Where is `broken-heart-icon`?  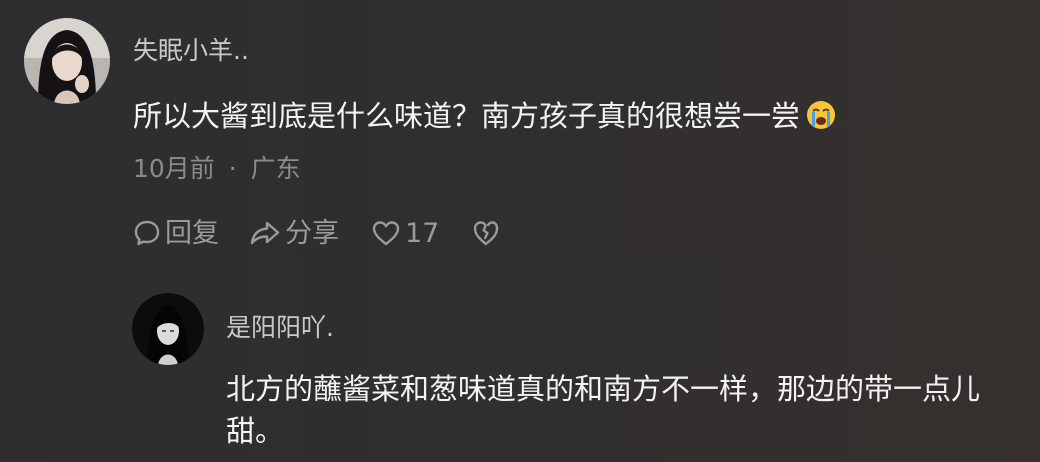 broken-heart-icon is located at coordinates (486, 233).